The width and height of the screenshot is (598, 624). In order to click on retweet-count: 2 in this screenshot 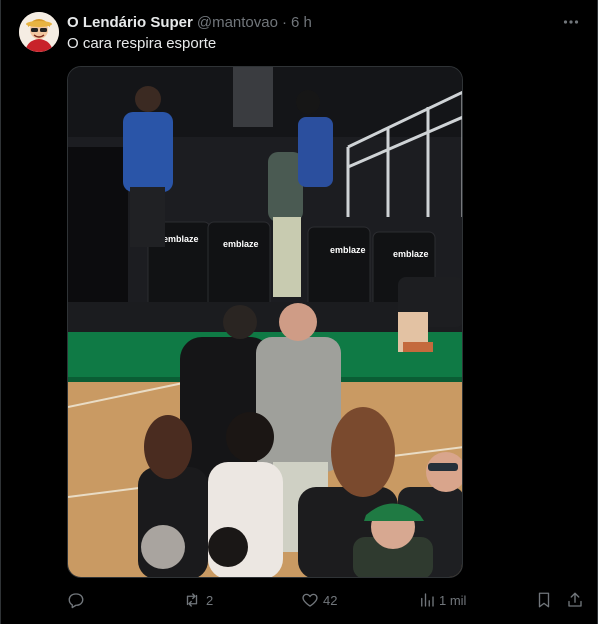, I will do `click(210, 600)`.